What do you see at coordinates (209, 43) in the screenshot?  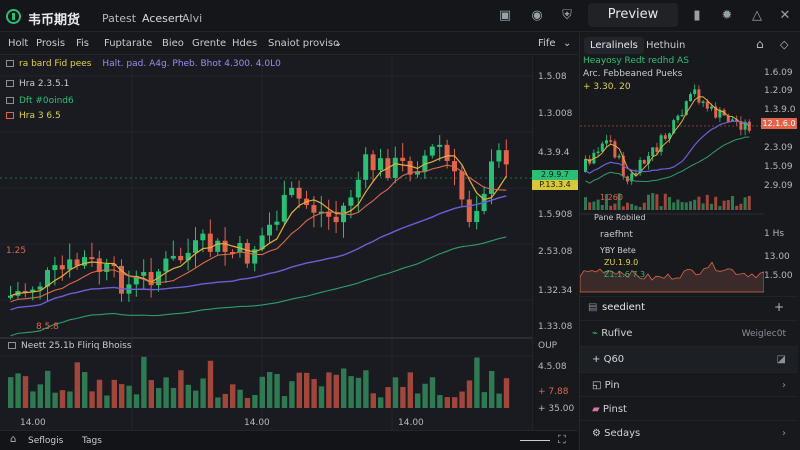 I see `tool-grente: Grente` at bounding box center [209, 43].